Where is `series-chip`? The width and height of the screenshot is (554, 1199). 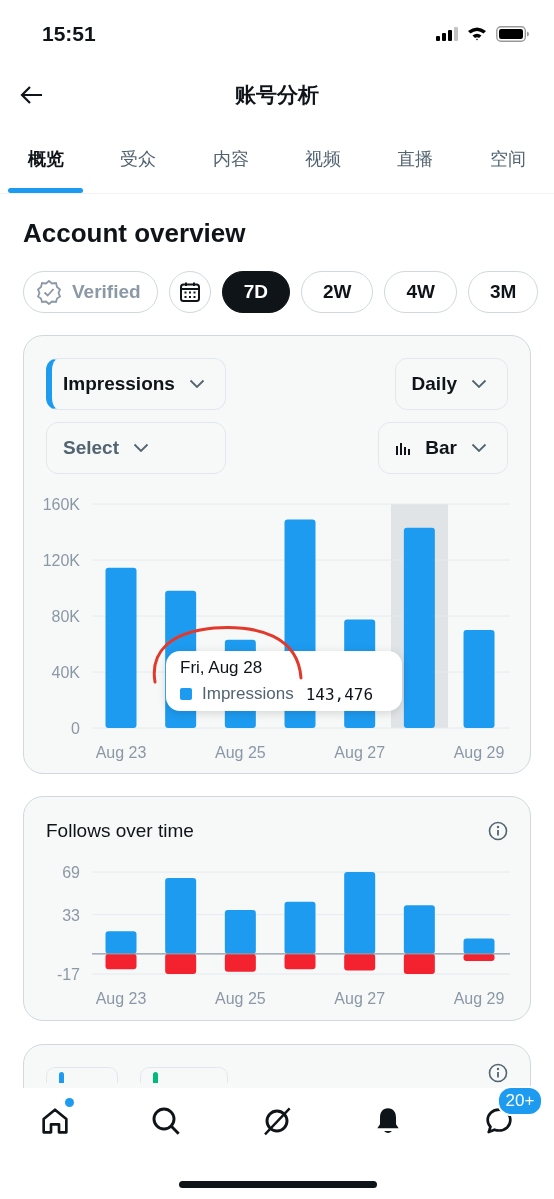
series-chip is located at coordinates (82, 1075).